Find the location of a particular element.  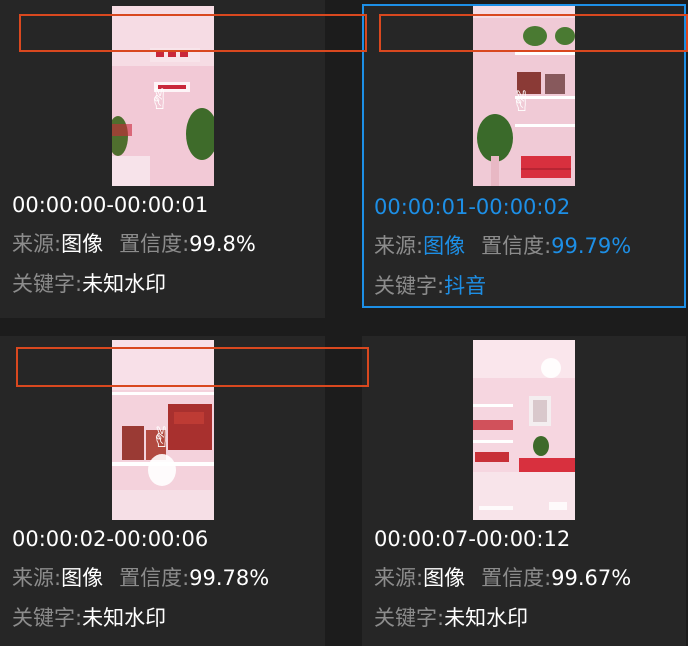

keyword-value: 抖音 is located at coordinates (465, 286).